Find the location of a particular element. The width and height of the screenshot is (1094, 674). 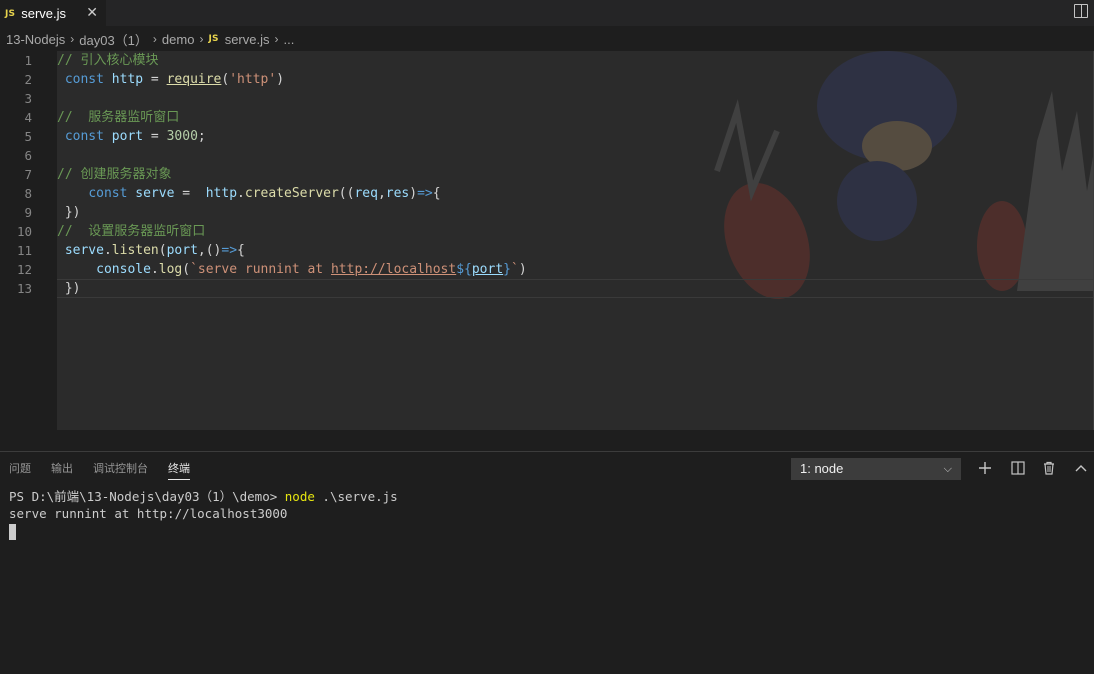

code-token: // 引入核心模块 is located at coordinates (108, 60).